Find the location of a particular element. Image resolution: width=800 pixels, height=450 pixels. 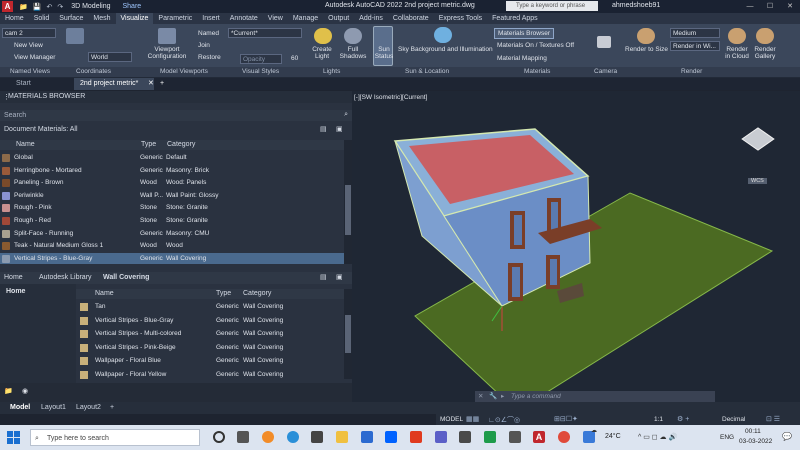

chrome-icon is located at coordinates (564, 437).